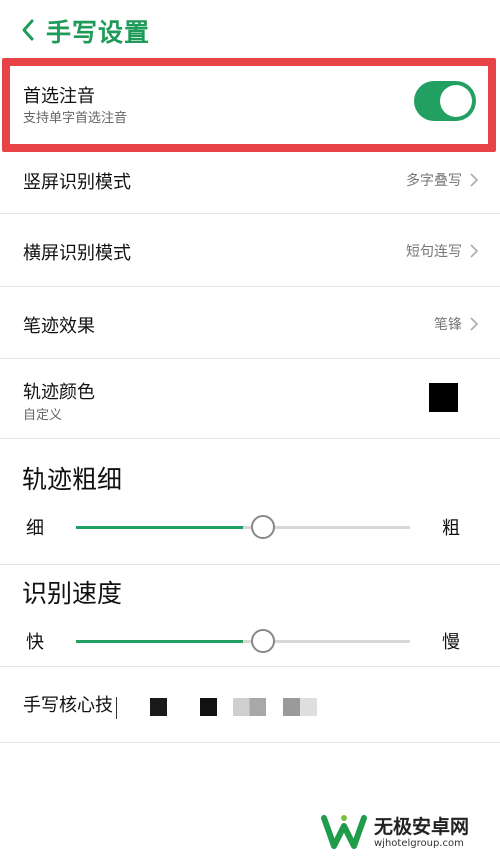  I want to click on setting-row-stroke-effect: 笔迹效果 笔锋, so click(250, 322).